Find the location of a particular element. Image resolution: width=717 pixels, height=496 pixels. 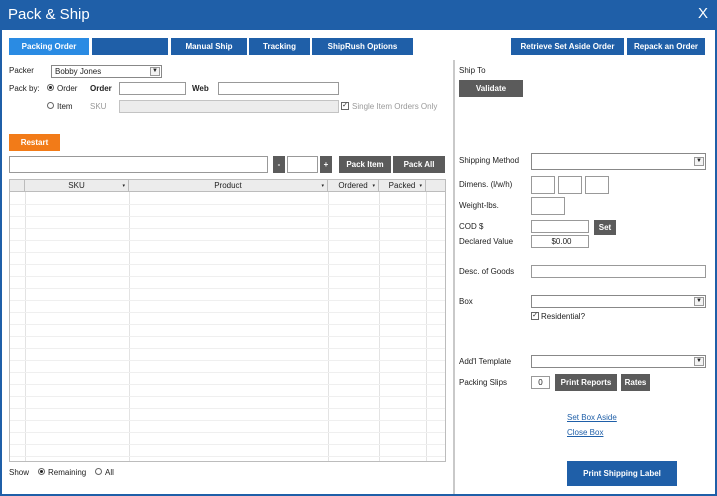

box-label: Box is located at coordinates (466, 301).